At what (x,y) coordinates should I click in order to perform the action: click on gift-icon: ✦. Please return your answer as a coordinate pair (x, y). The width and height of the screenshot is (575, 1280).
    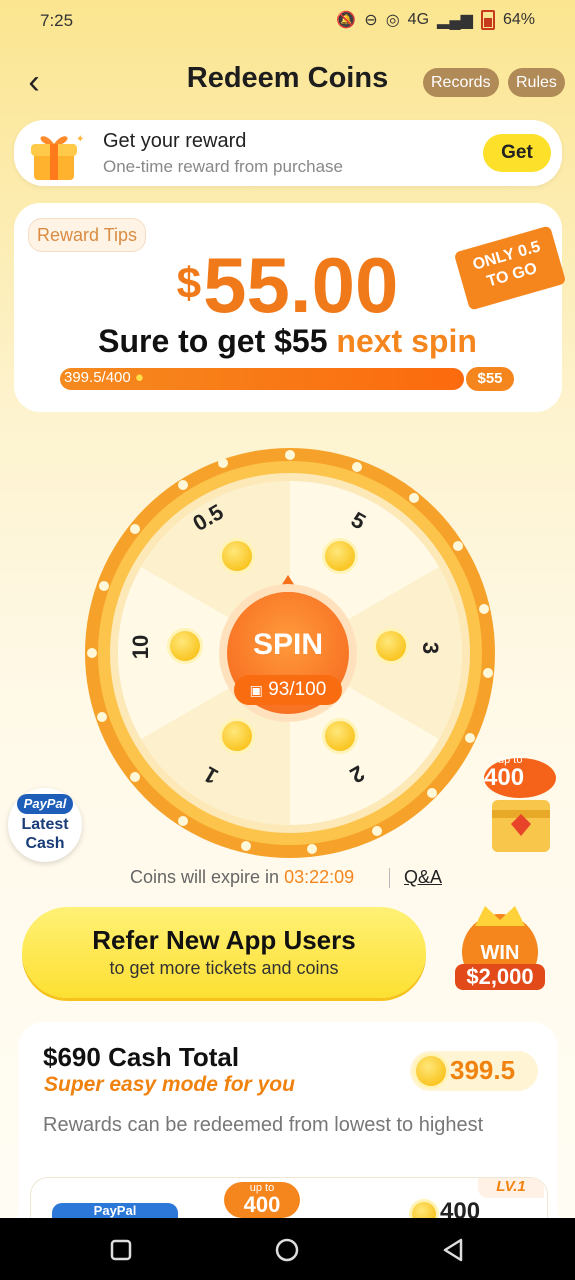
    Looking at the image, I should click on (57, 157).